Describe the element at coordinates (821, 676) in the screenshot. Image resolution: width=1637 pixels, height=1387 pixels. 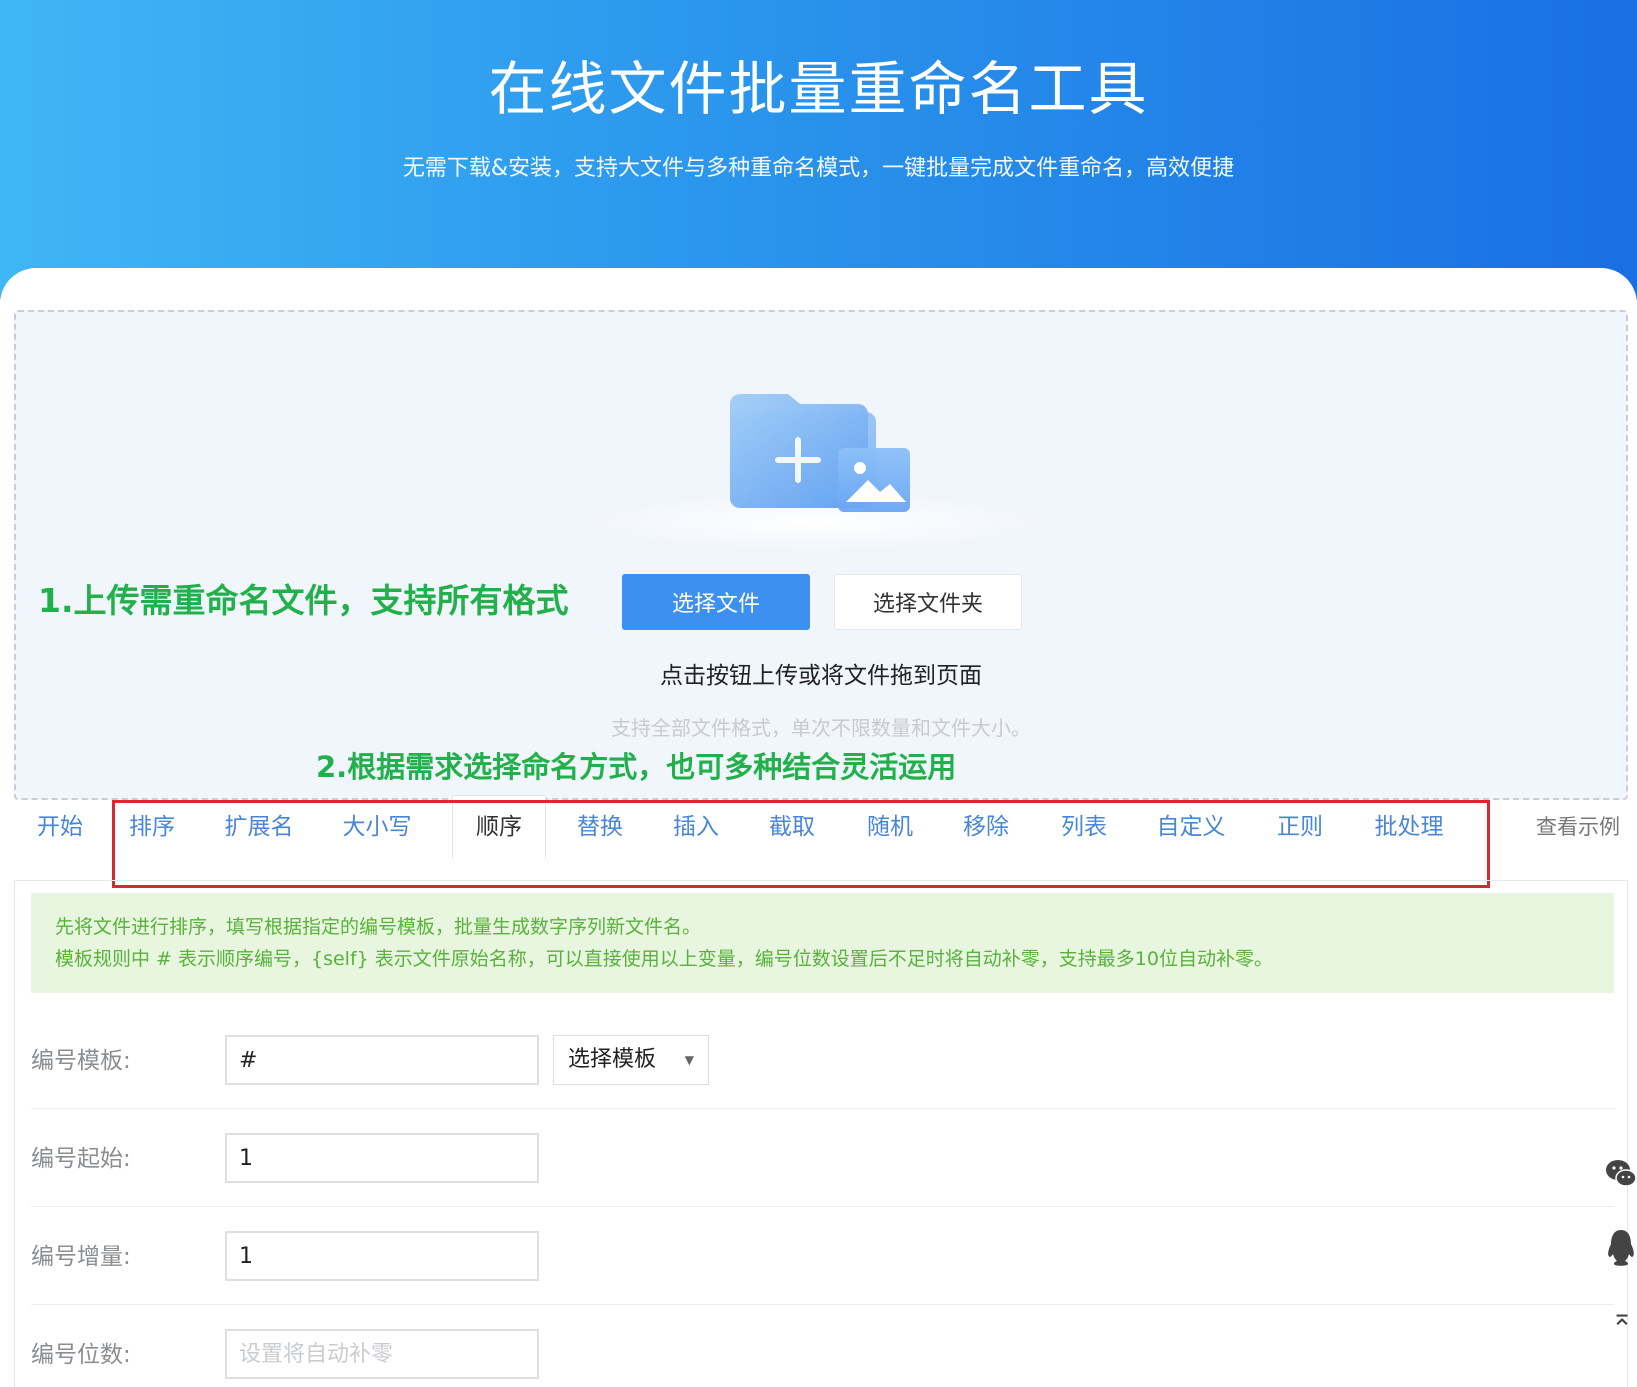
I see `upload-hint: 点击按钮上传或将文件拖到页面` at that location.